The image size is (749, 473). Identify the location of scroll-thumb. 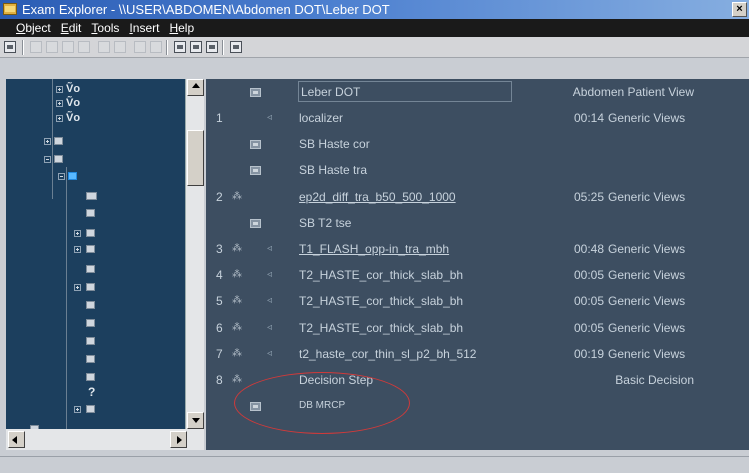
(195, 158).